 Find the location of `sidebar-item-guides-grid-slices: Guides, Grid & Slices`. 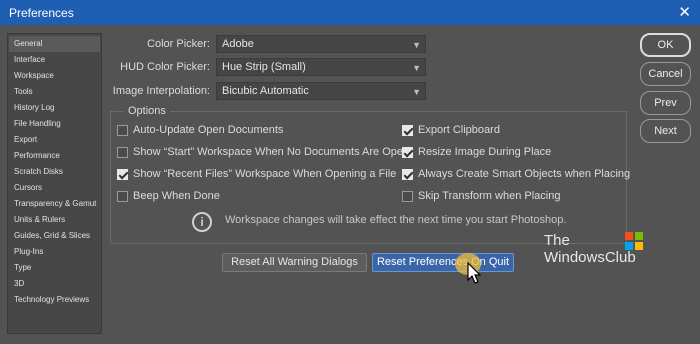

sidebar-item-guides-grid-slices: Guides, Grid & Slices is located at coordinates (54, 236).